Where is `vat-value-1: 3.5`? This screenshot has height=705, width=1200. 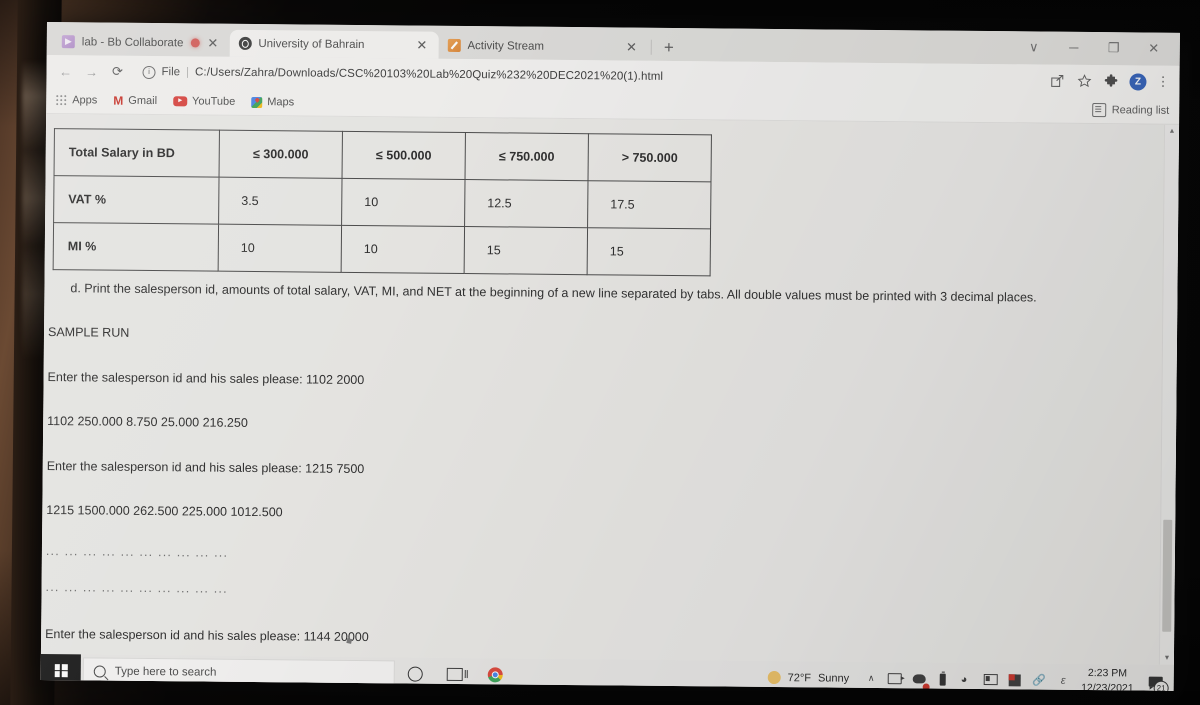
vat-value-1: 3.5 is located at coordinates (280, 201).